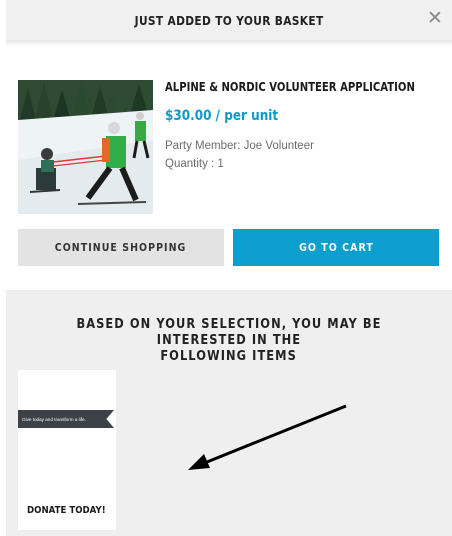 This screenshot has height=536, width=452. I want to click on donate-banner-text: Give today and transform a life., so click(54, 419).